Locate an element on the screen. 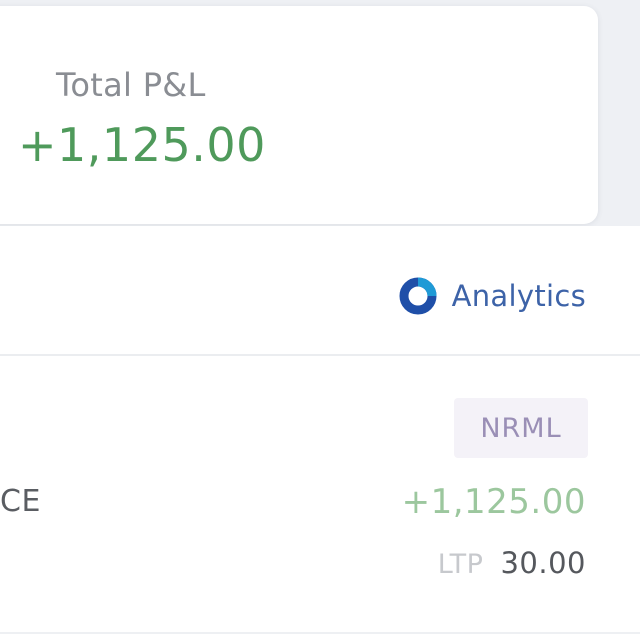 The height and width of the screenshot is (640, 640). total-pnl-label: Total P&L is located at coordinates (131, 85).